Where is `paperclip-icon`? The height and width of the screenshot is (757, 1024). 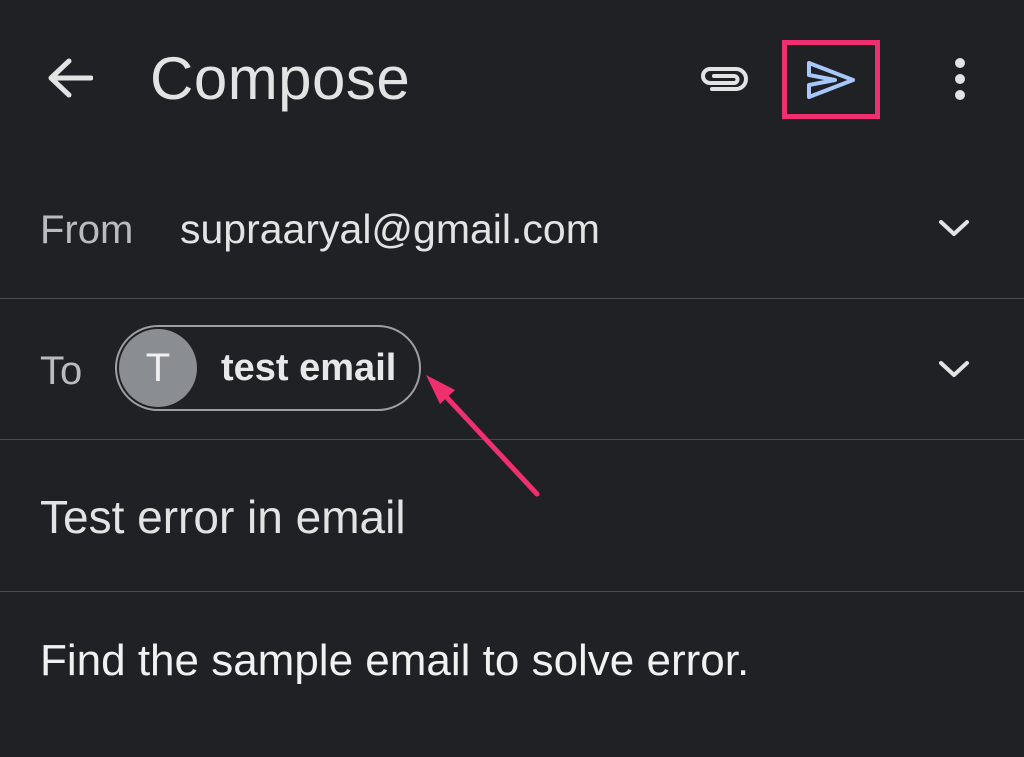 paperclip-icon is located at coordinates (724, 79).